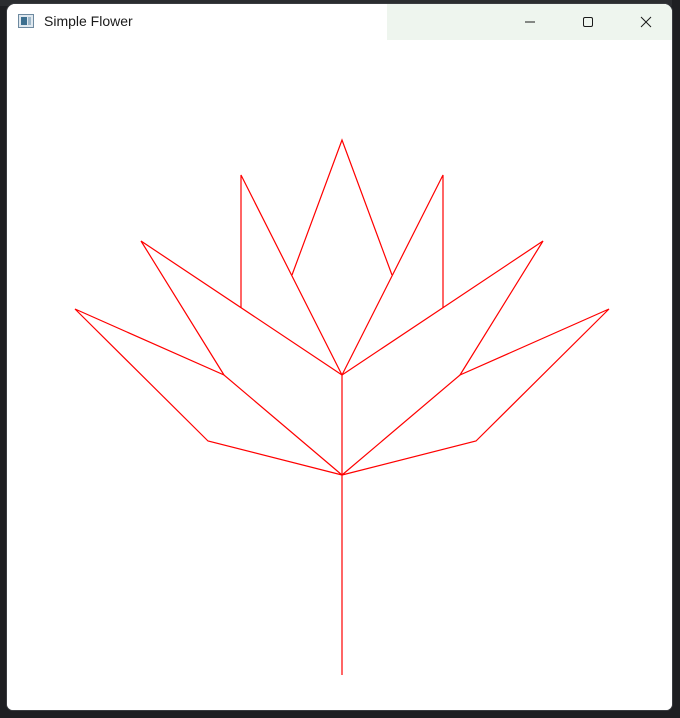  What do you see at coordinates (29, 21) in the screenshot?
I see `app-icon-strip` at bounding box center [29, 21].